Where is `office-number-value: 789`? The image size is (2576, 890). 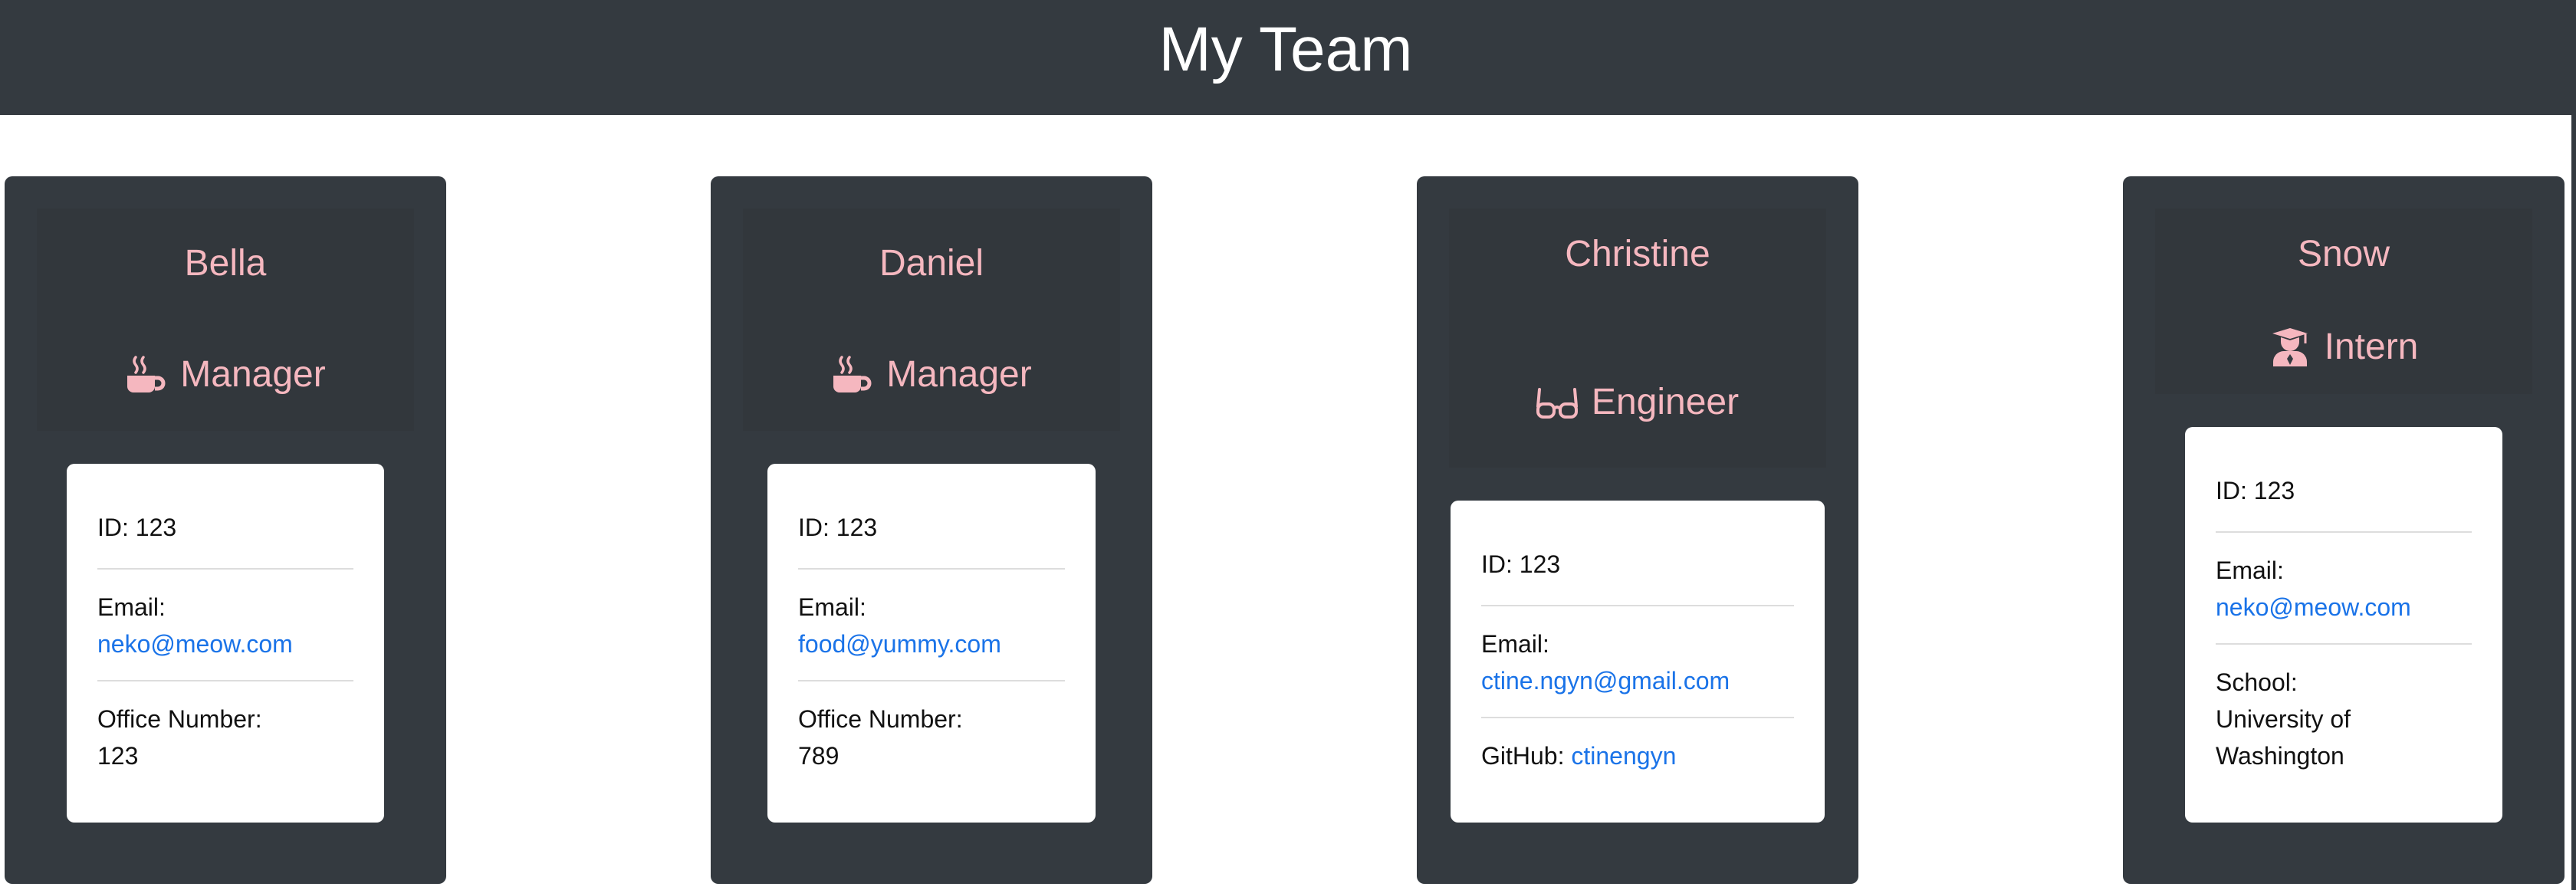 office-number-value: 789 is located at coordinates (819, 756).